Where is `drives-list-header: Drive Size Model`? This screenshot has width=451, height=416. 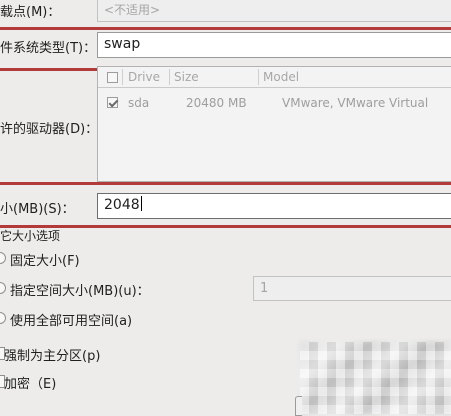
drives-list-header: Drive Size Model is located at coordinates (274, 77).